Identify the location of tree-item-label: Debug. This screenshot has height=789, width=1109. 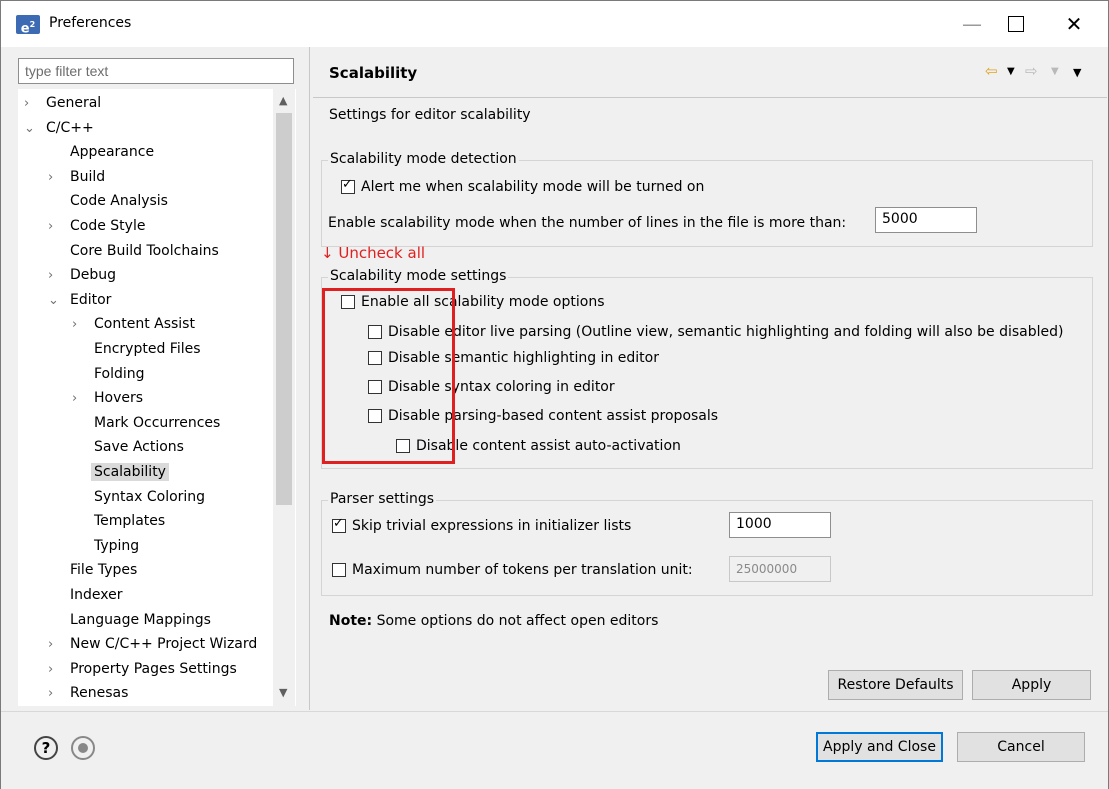
(93, 275).